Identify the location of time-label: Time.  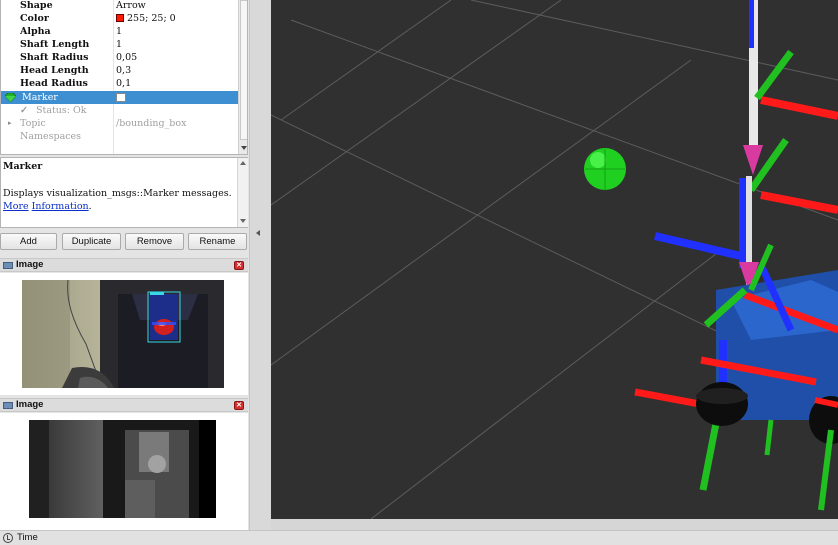
(27, 537).